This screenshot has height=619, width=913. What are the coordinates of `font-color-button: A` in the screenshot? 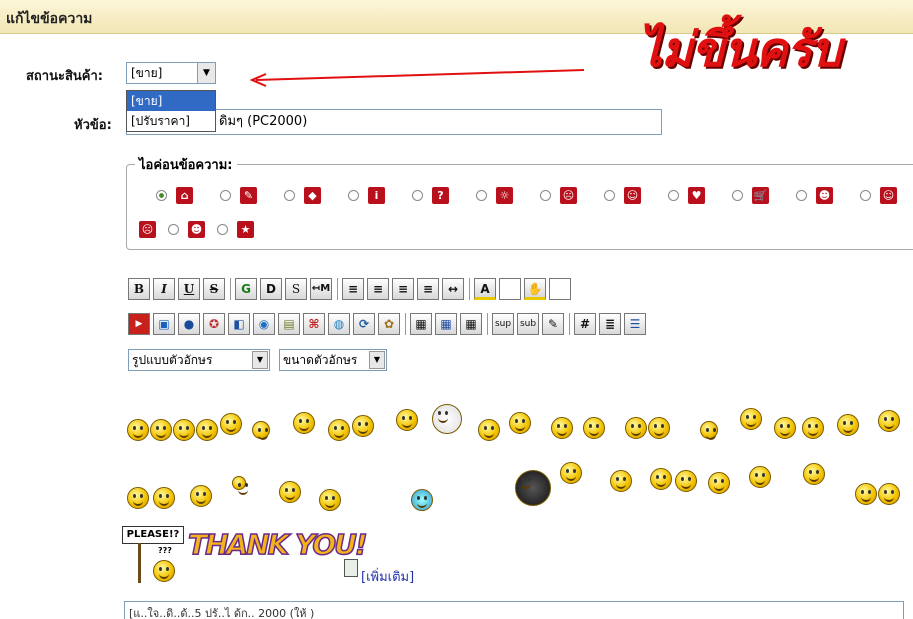 It's located at (485, 289).